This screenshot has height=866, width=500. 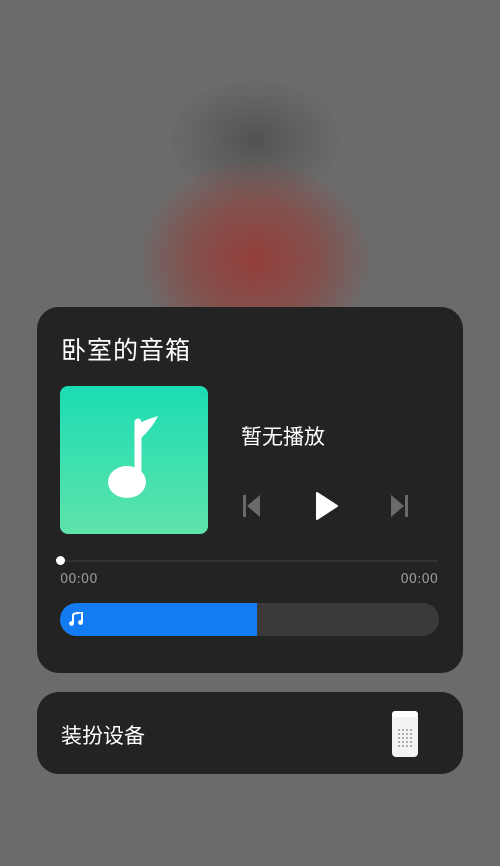 I want to click on skip-next-icon, so click(x=399, y=506).